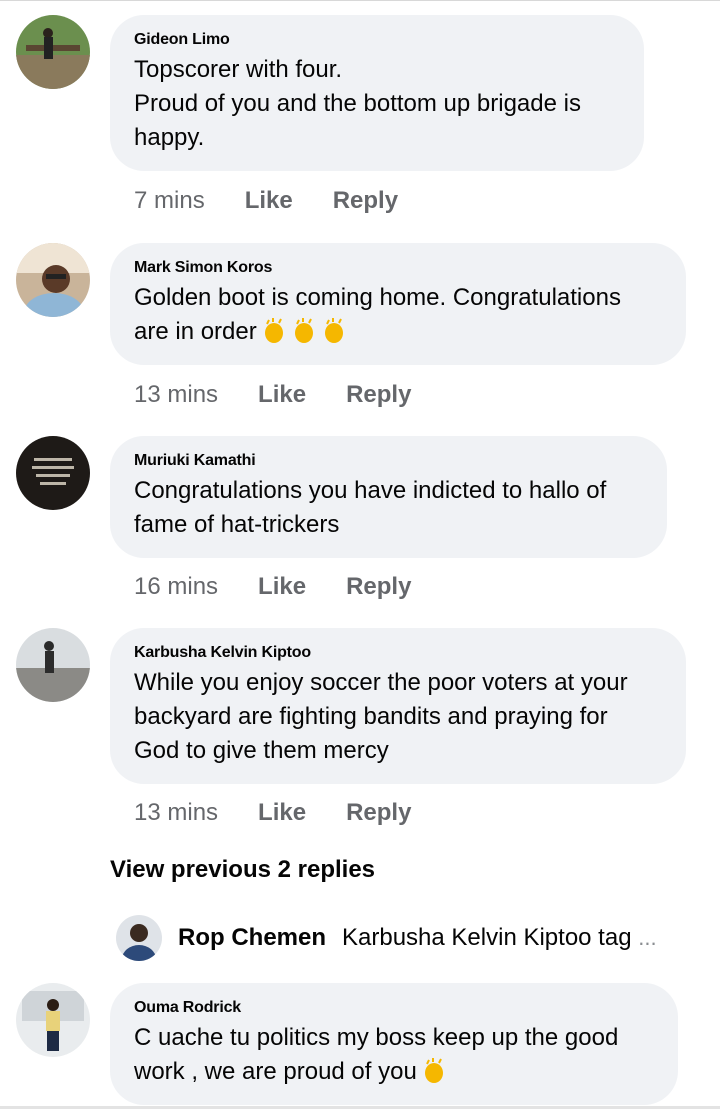 This screenshot has height=1109, width=720. What do you see at coordinates (139, 938) in the screenshot?
I see `reply-avatar` at bounding box center [139, 938].